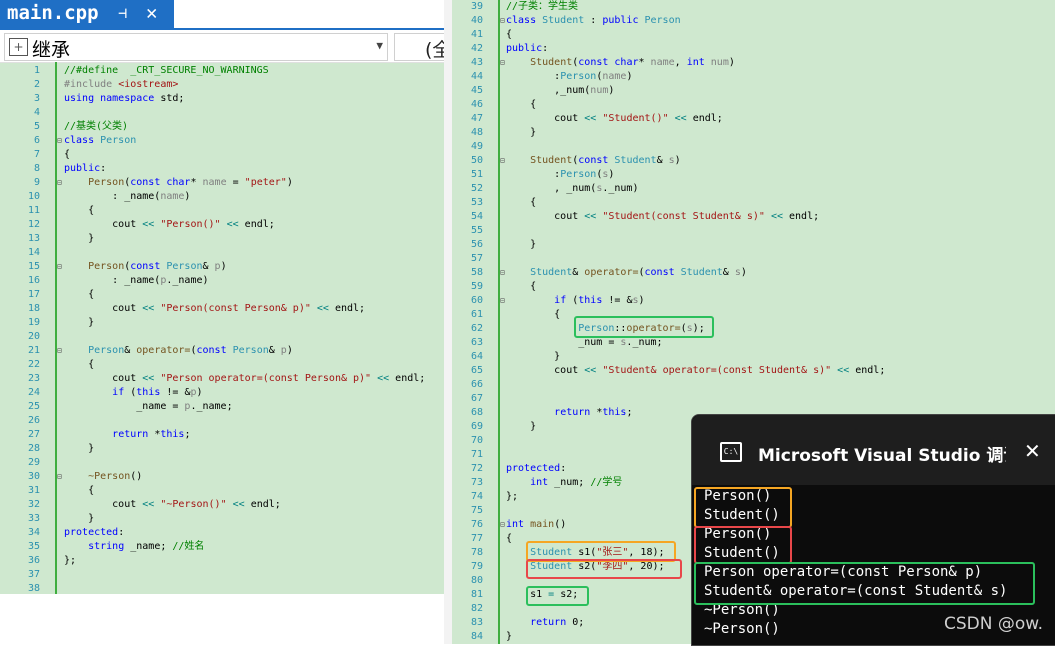  I want to click on line-number: 84, so click(476, 636).